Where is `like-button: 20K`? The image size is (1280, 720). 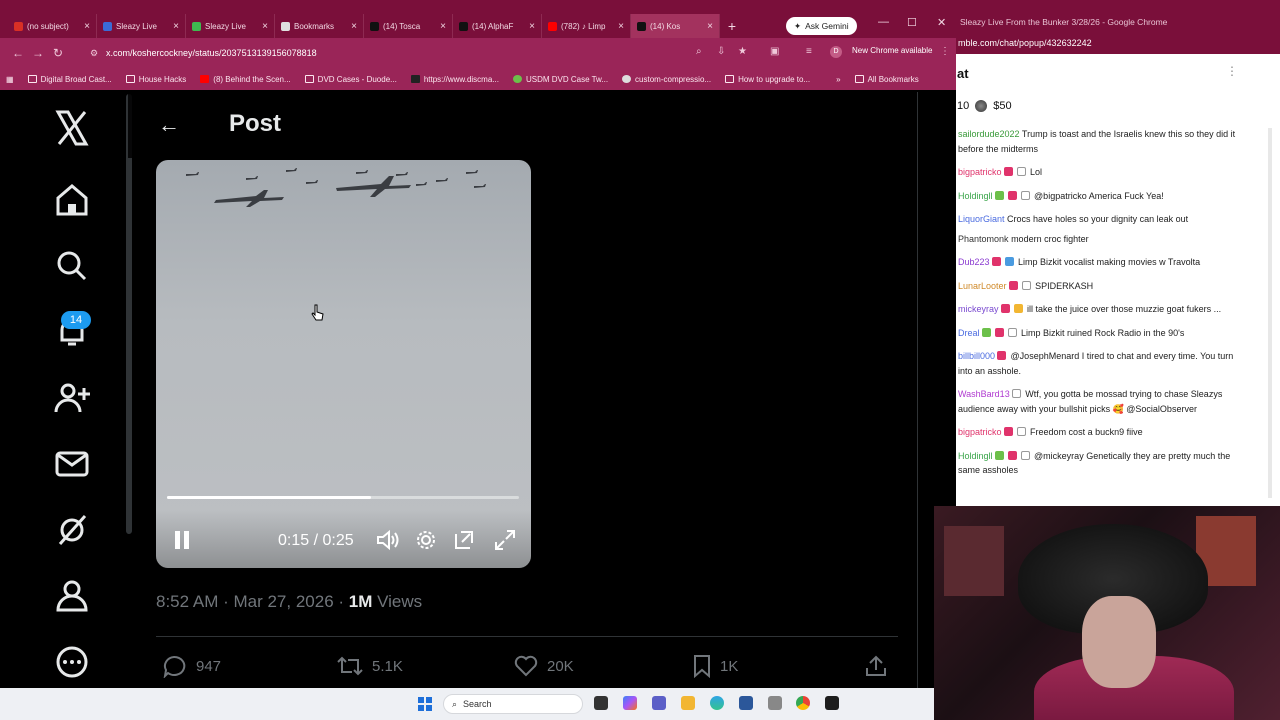
like-button: 20K is located at coordinates (543, 666).